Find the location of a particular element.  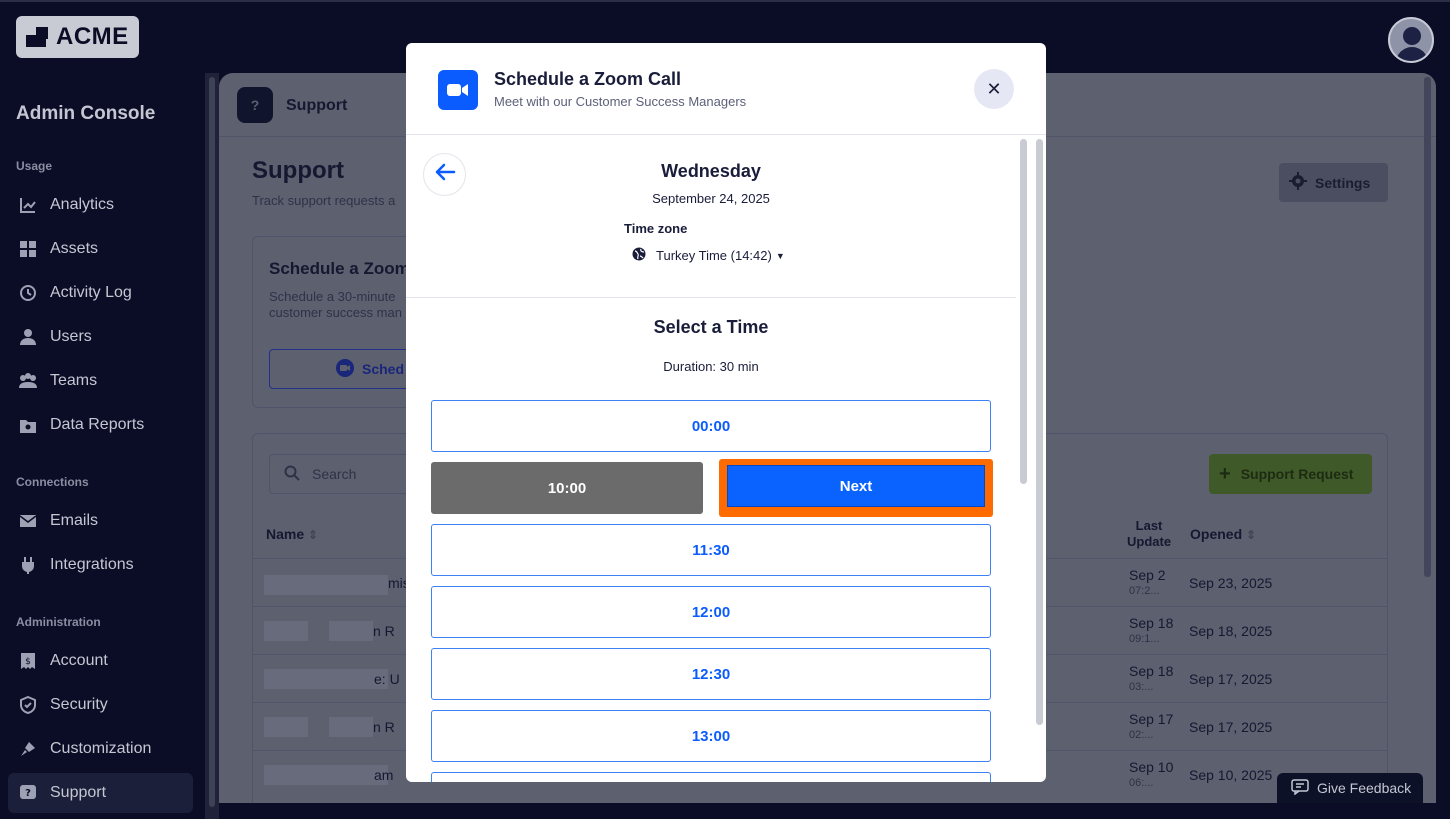

sidebar-item-security: Security is located at coordinates (100, 705).